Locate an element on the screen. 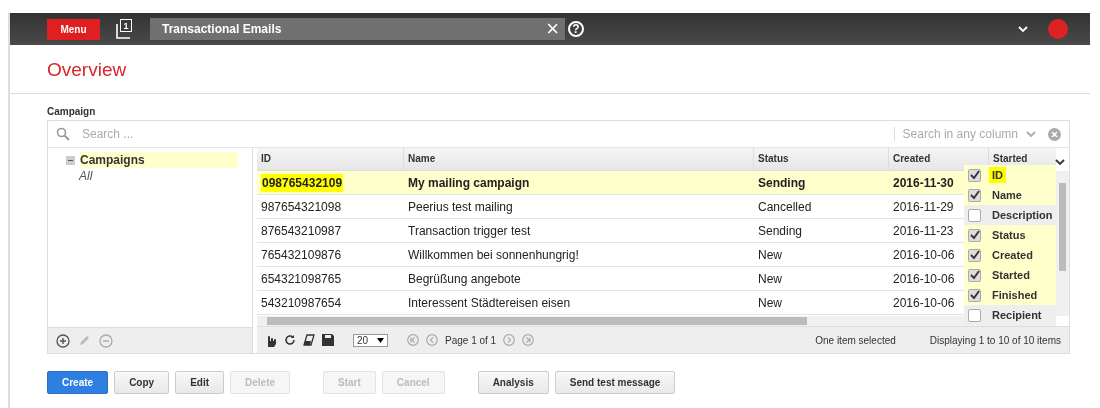 This screenshot has width=1100, height=408. table-cell: 543210987654 is located at coordinates (301, 302).